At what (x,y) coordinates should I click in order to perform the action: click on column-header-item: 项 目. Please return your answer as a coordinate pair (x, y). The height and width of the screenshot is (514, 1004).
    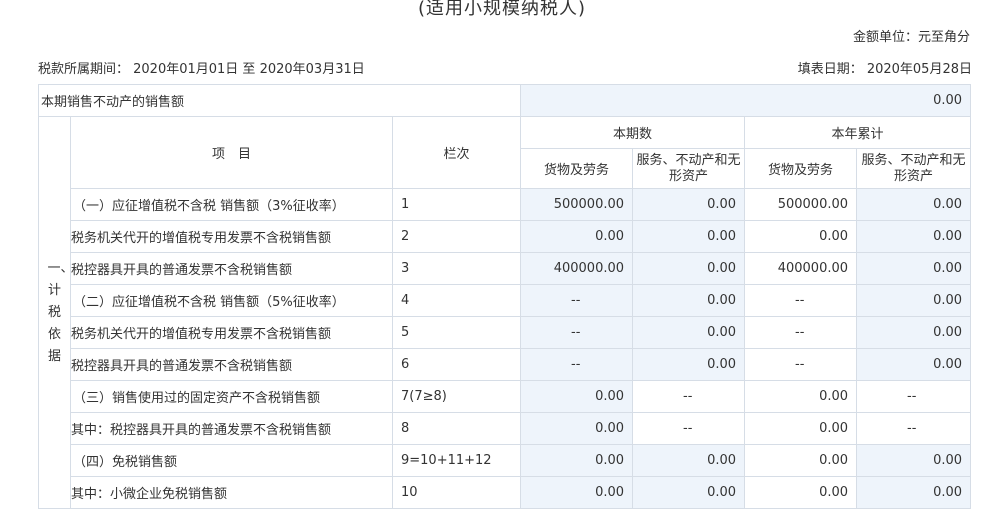
    Looking at the image, I should click on (231, 152).